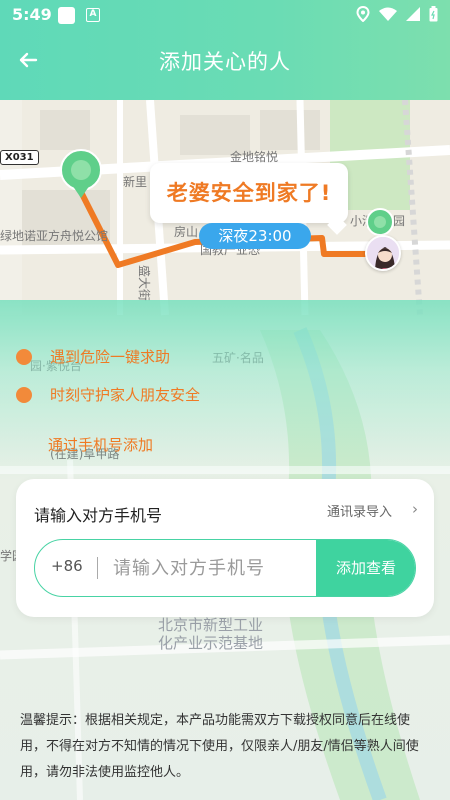 This screenshot has width=450, height=800. I want to click on wifi-icon, so click(388, 14).